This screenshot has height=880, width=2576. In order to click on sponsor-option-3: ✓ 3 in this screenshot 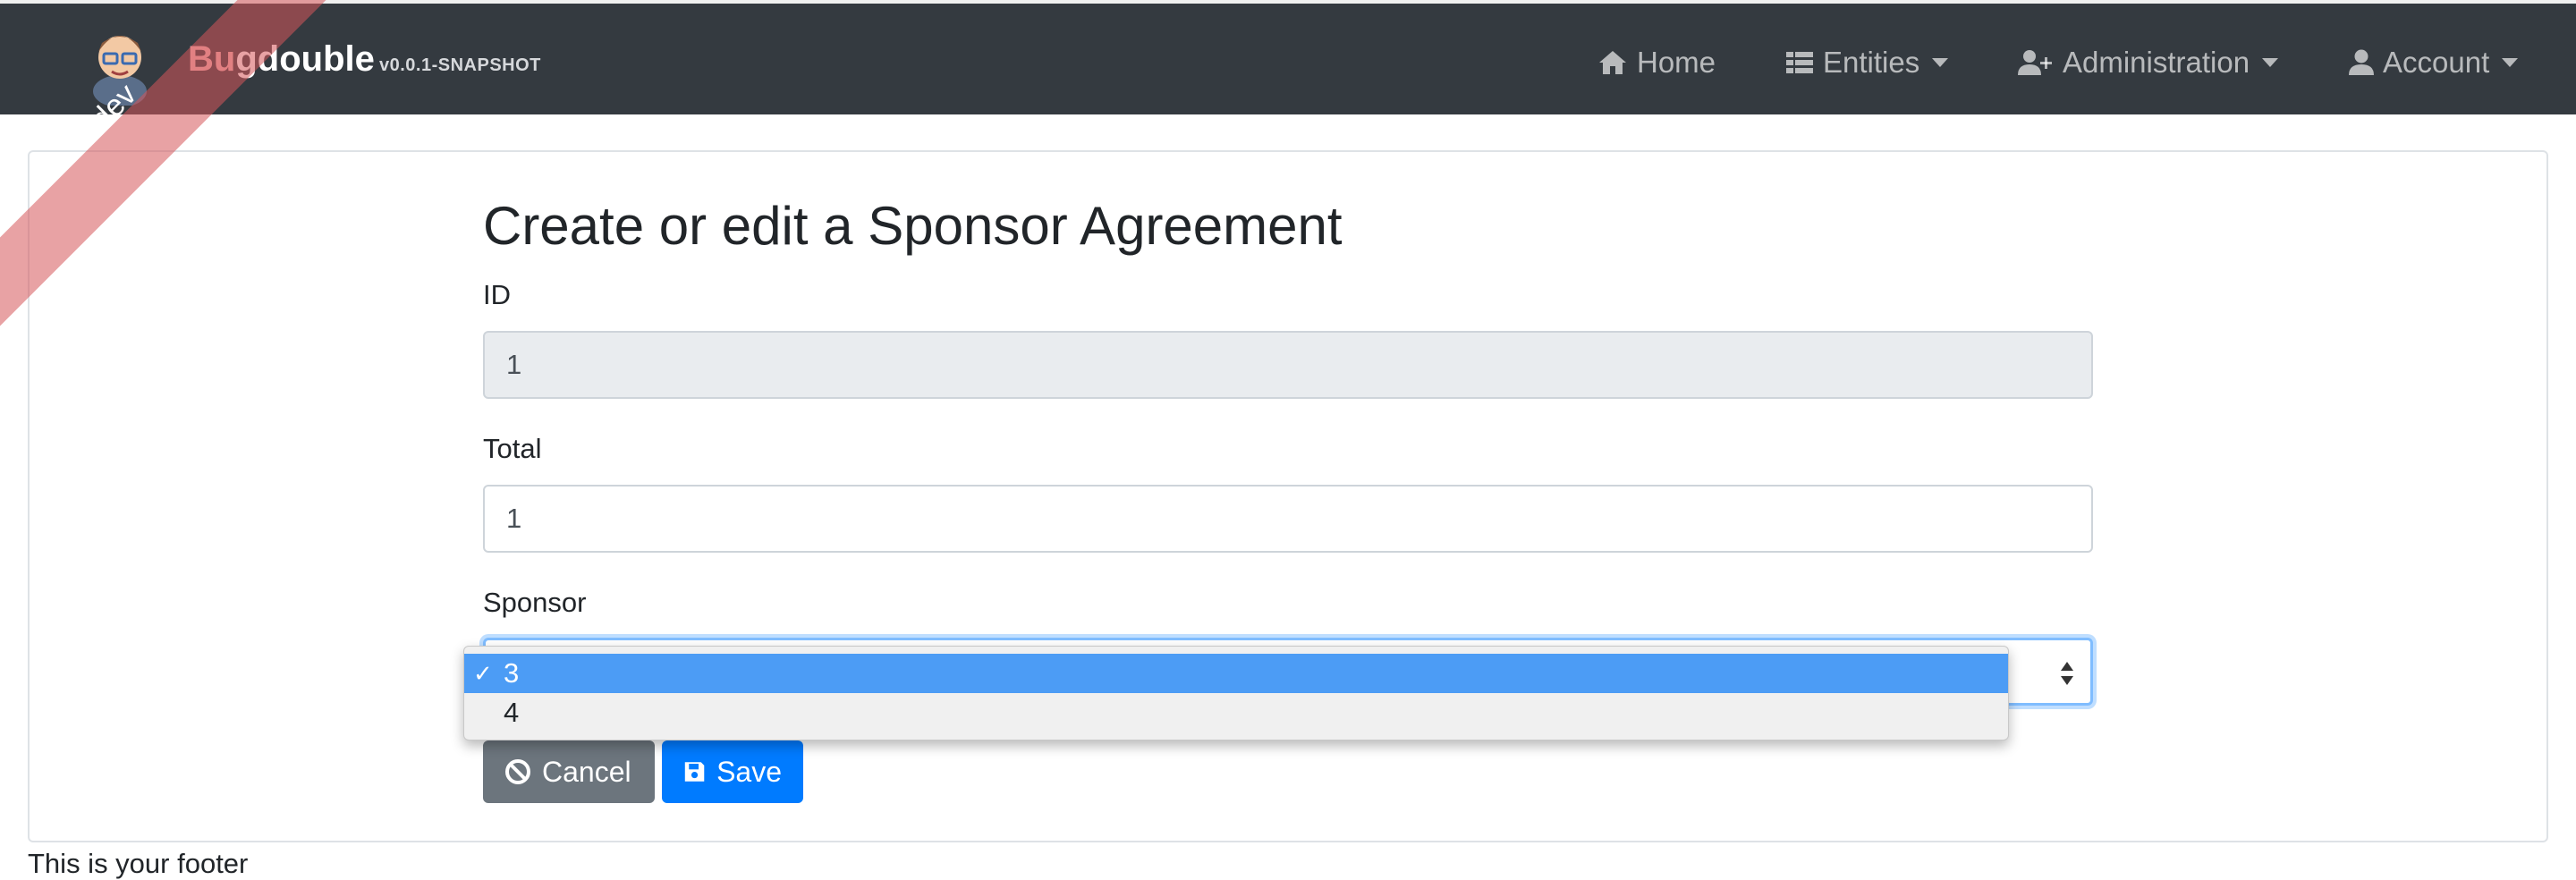, I will do `click(1236, 673)`.